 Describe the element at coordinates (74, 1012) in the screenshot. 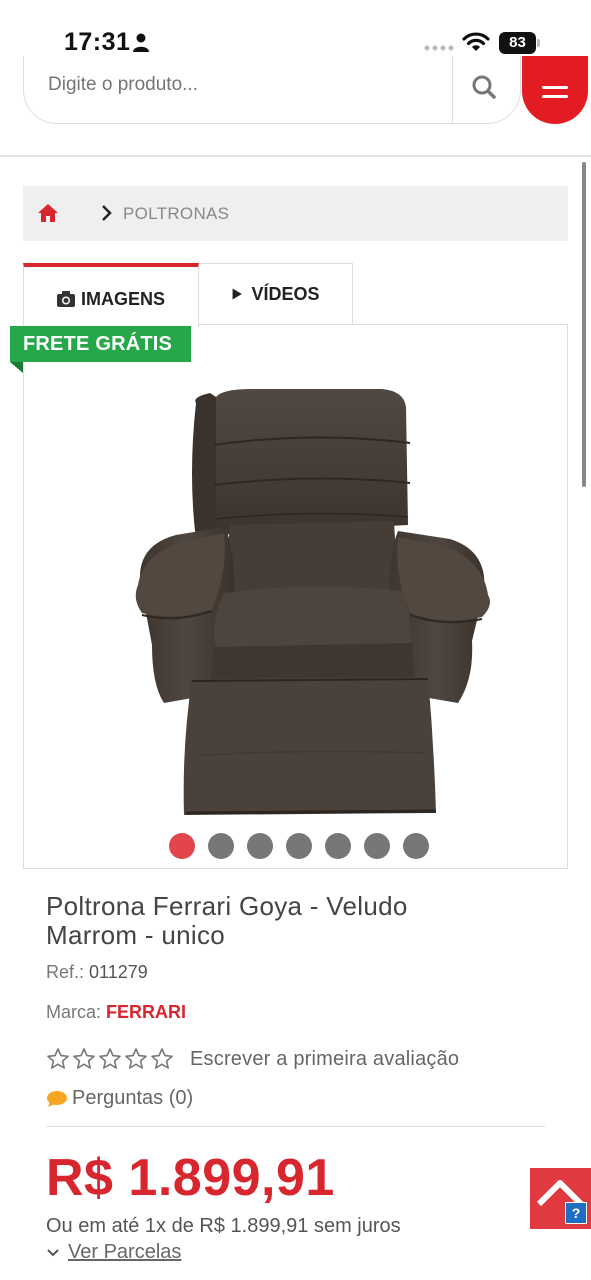

I see `brand-label: Marca:` at that location.